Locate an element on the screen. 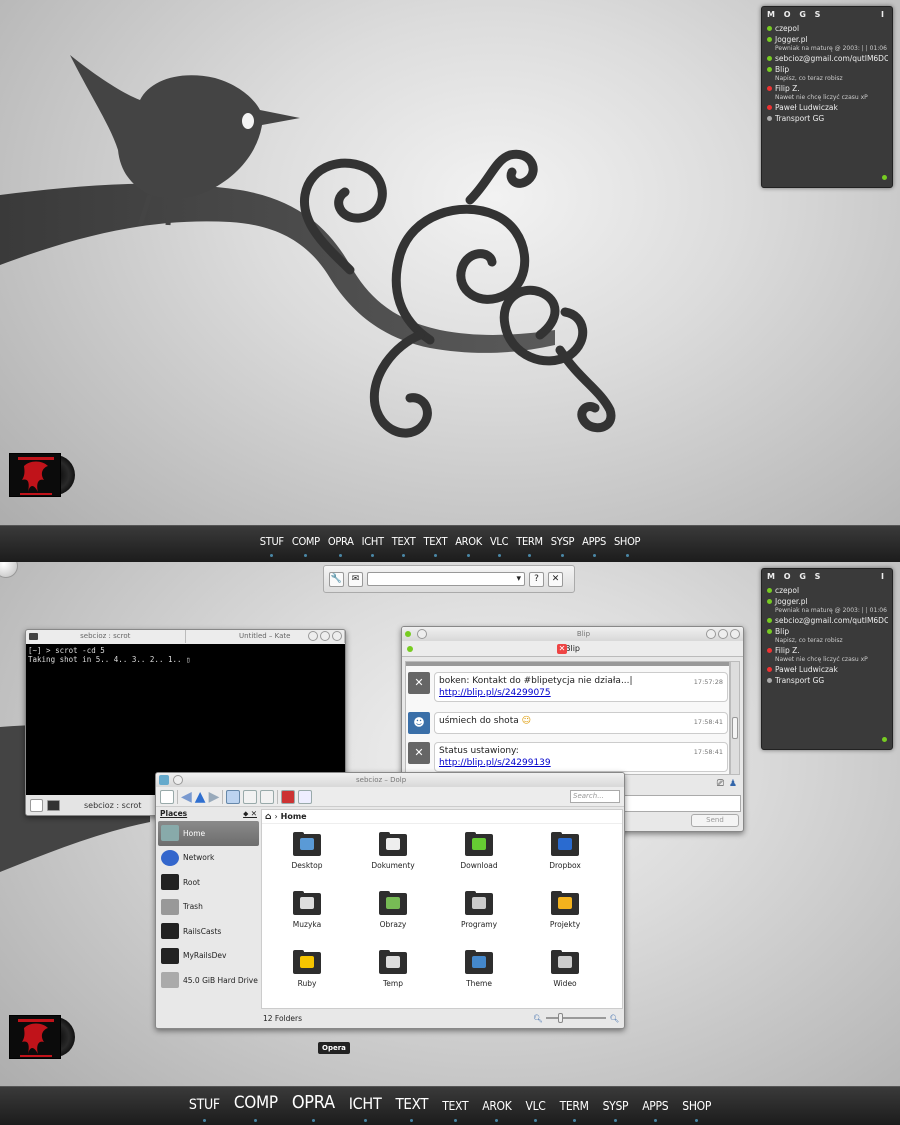 This screenshot has height=1125, width=900. mail-icon: ✉ is located at coordinates (355, 579).